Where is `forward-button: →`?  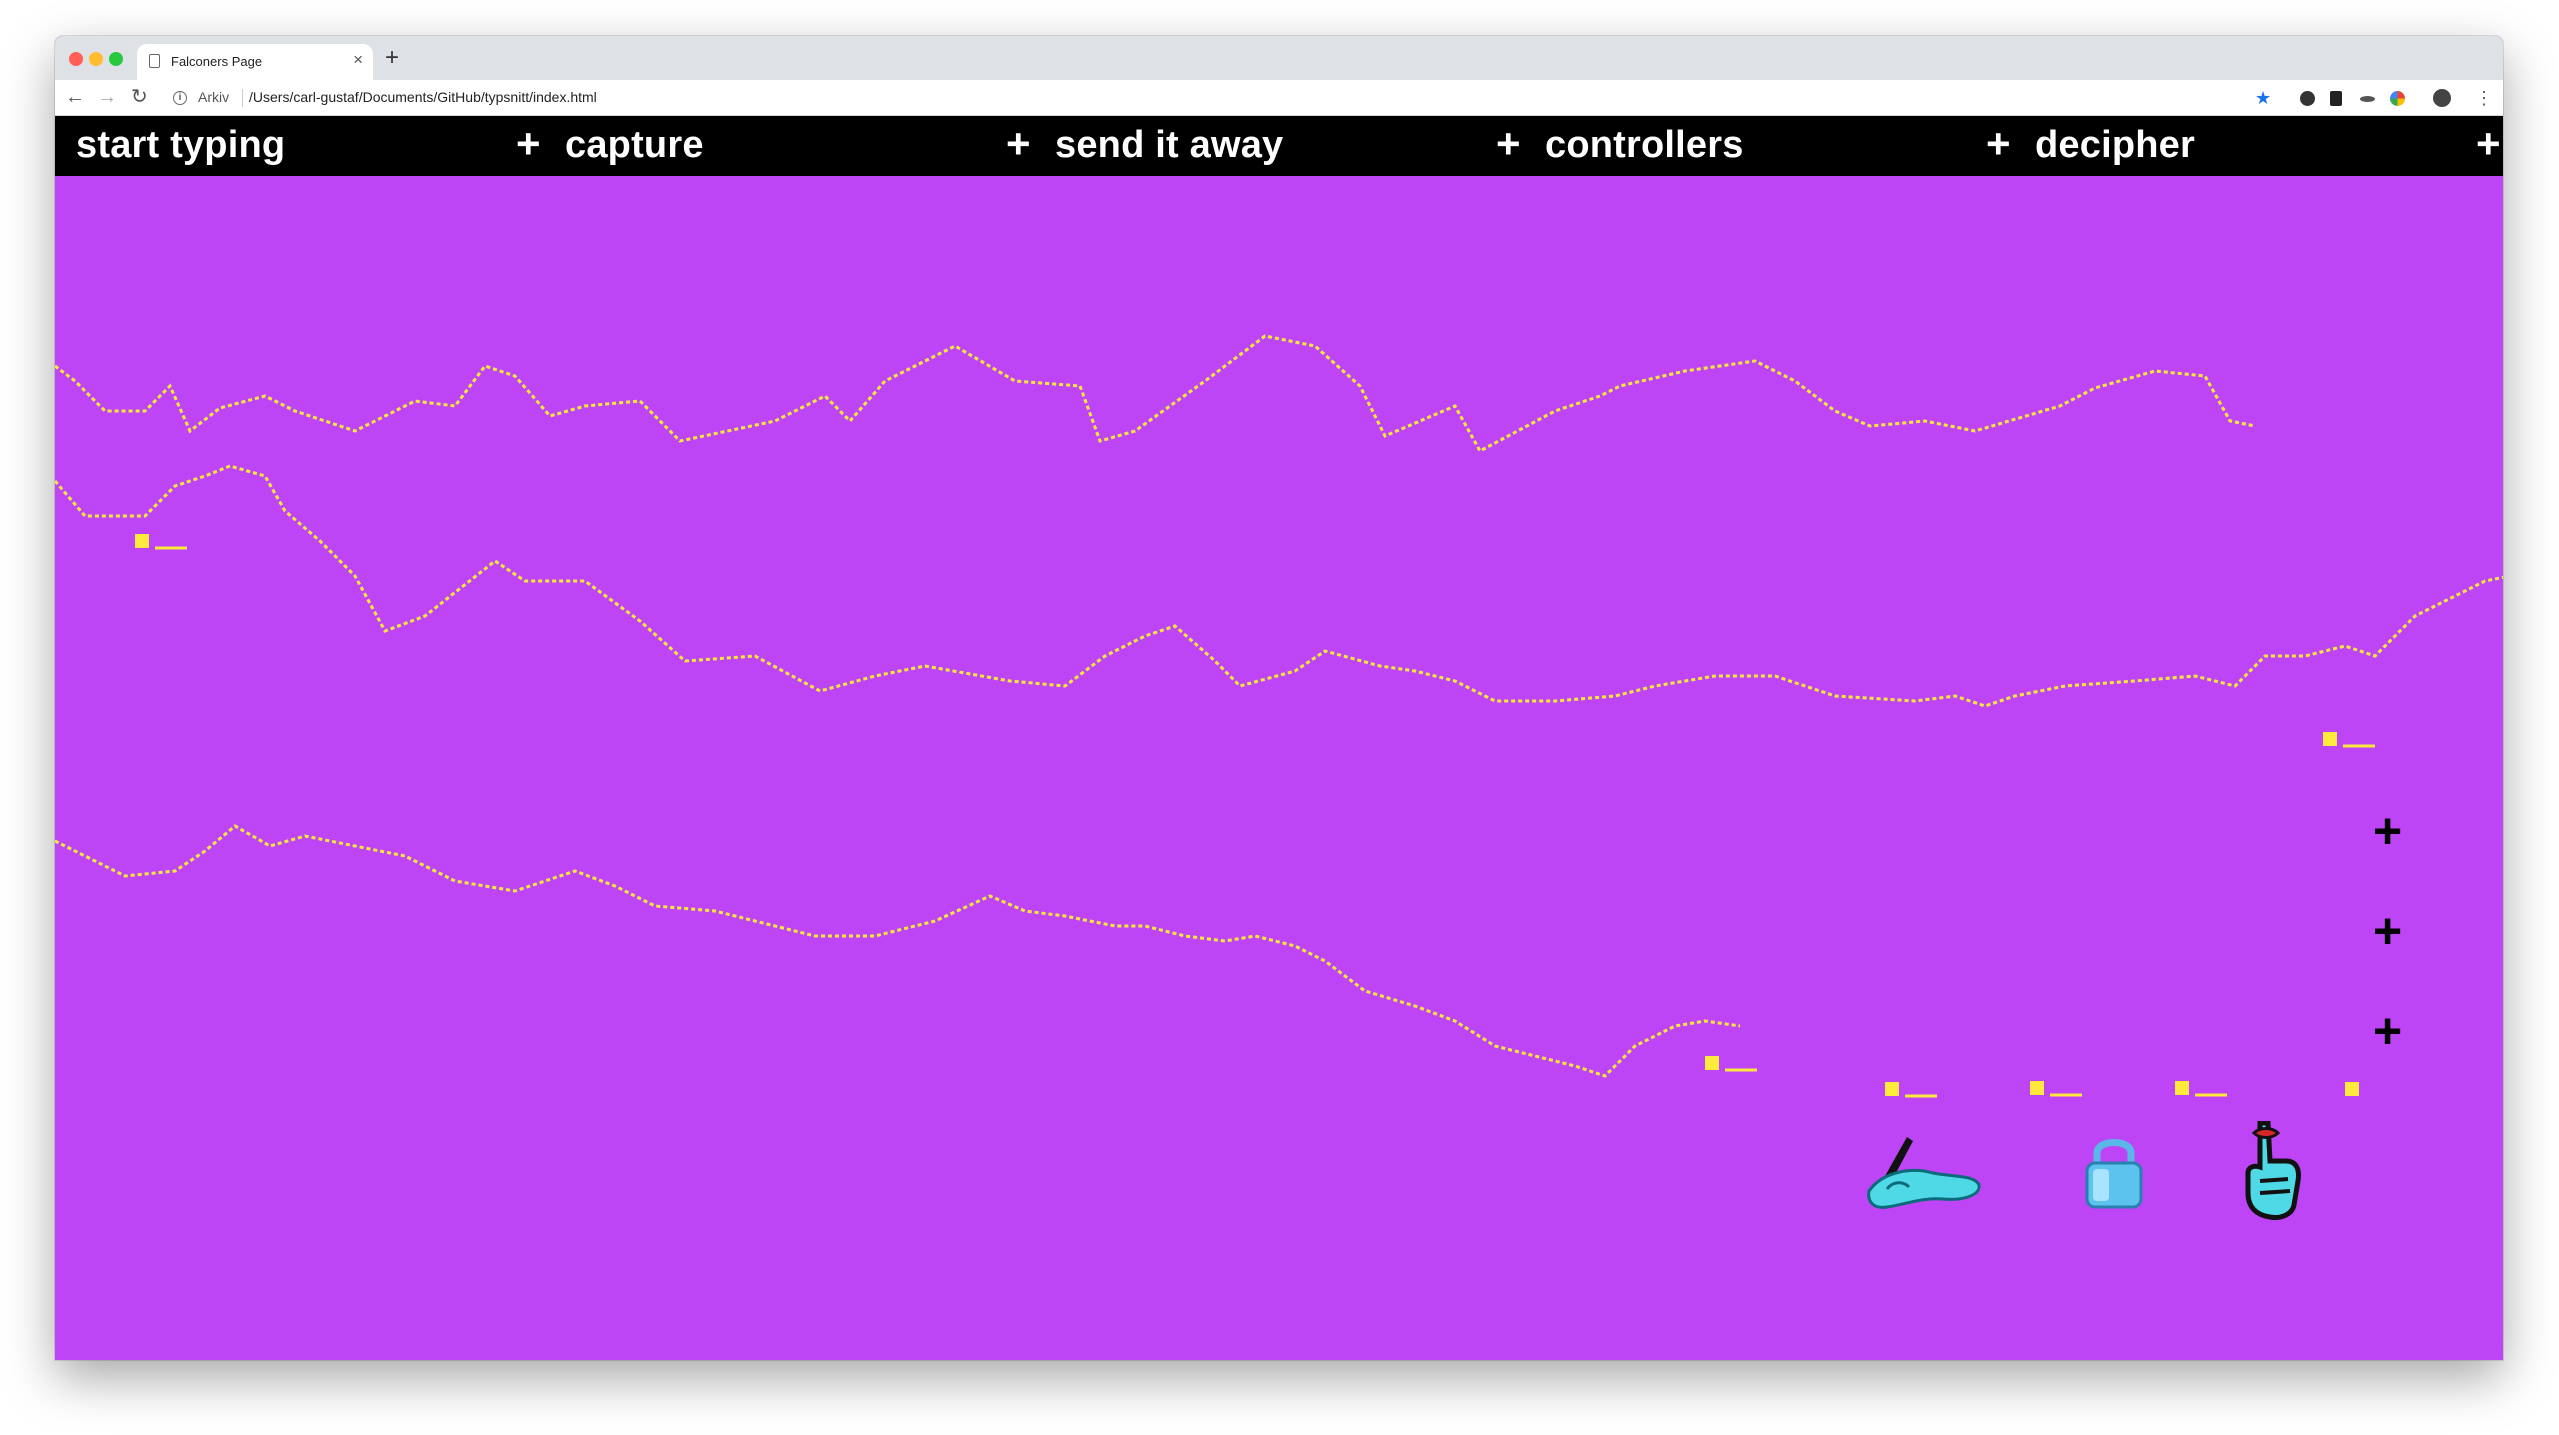
forward-button: → is located at coordinates (107, 97).